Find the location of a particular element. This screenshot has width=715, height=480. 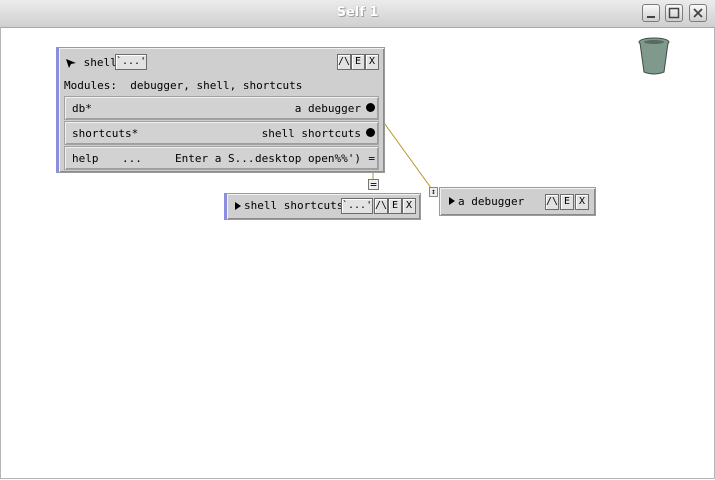

window-title: Self 1 is located at coordinates (357, 12).